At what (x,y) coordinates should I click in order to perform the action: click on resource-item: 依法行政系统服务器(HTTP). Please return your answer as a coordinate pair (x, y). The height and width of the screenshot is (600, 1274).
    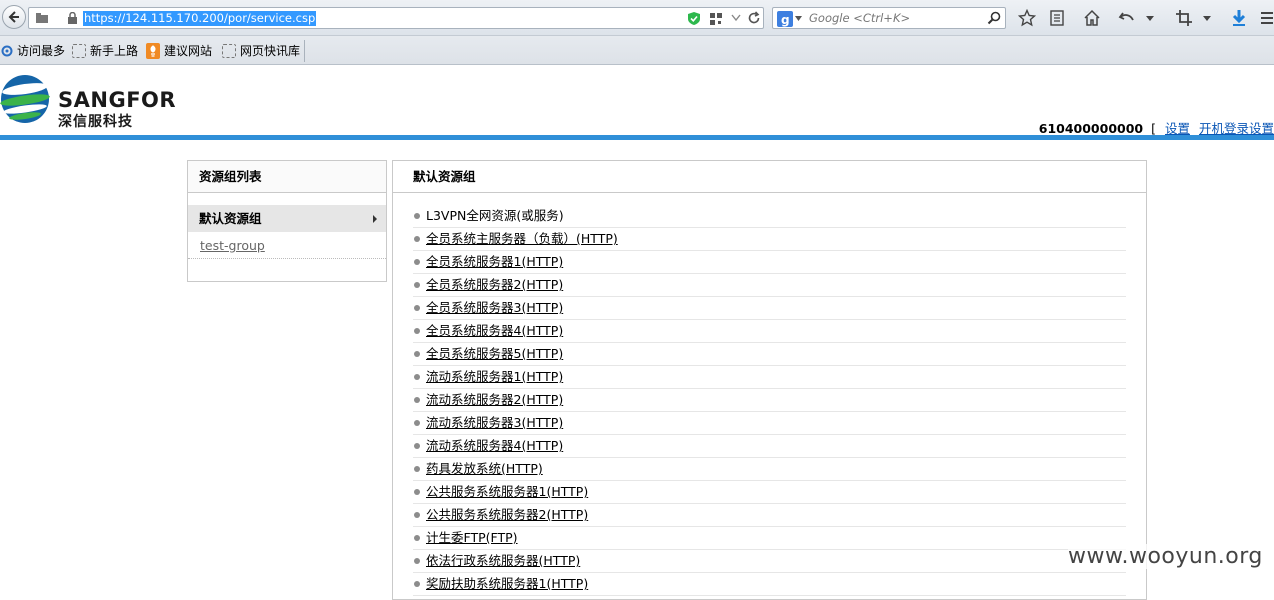
    Looking at the image, I should click on (769, 561).